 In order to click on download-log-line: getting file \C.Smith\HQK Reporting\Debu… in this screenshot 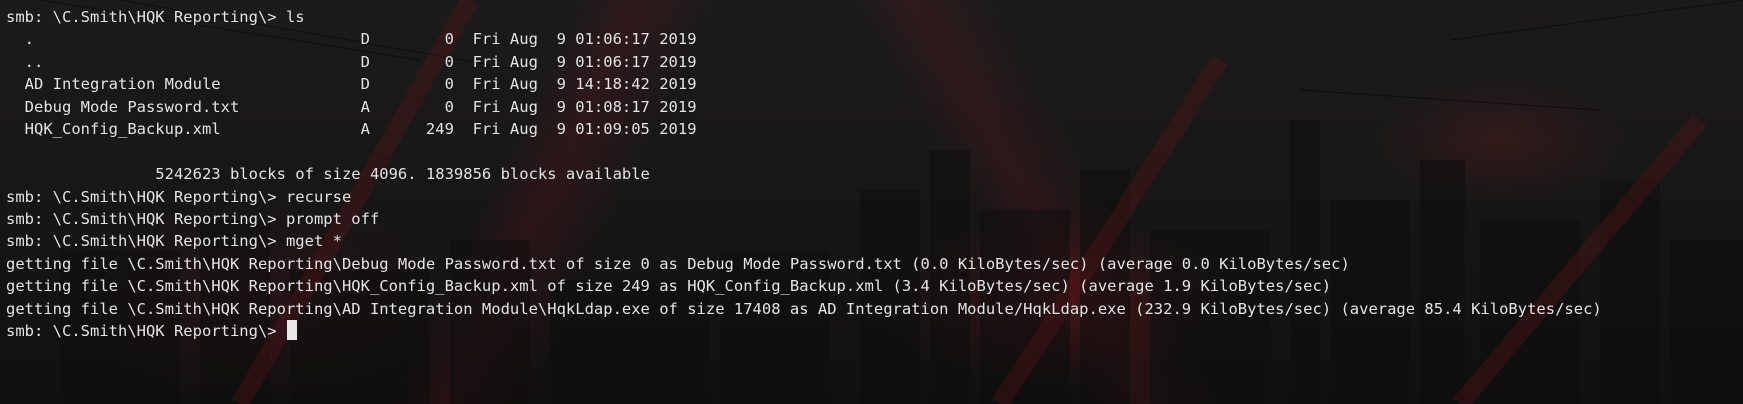, I will do `click(678, 263)`.